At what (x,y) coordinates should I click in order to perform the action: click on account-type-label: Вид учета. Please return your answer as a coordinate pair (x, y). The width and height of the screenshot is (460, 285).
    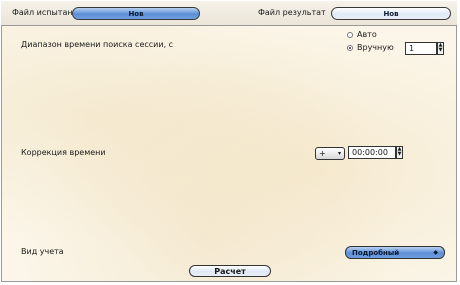
    Looking at the image, I should click on (42, 251).